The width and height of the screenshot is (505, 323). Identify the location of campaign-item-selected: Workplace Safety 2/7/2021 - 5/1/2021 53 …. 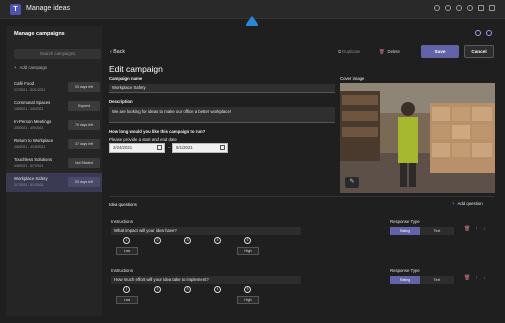
(54, 182).